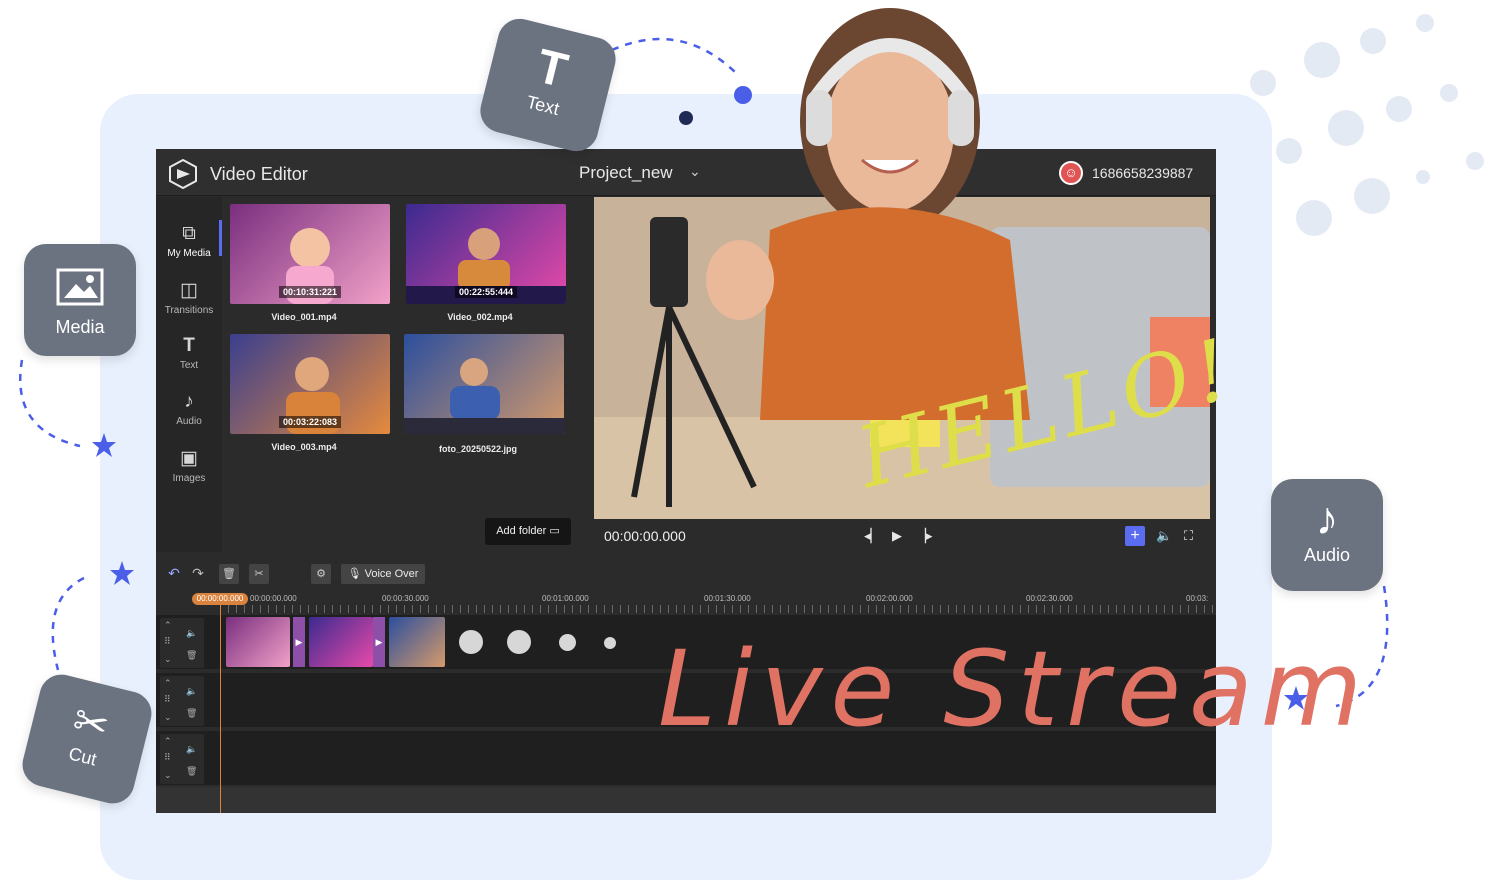  Describe the element at coordinates (189, 290) in the screenshot. I see `transitions-icon: ◫` at that location.